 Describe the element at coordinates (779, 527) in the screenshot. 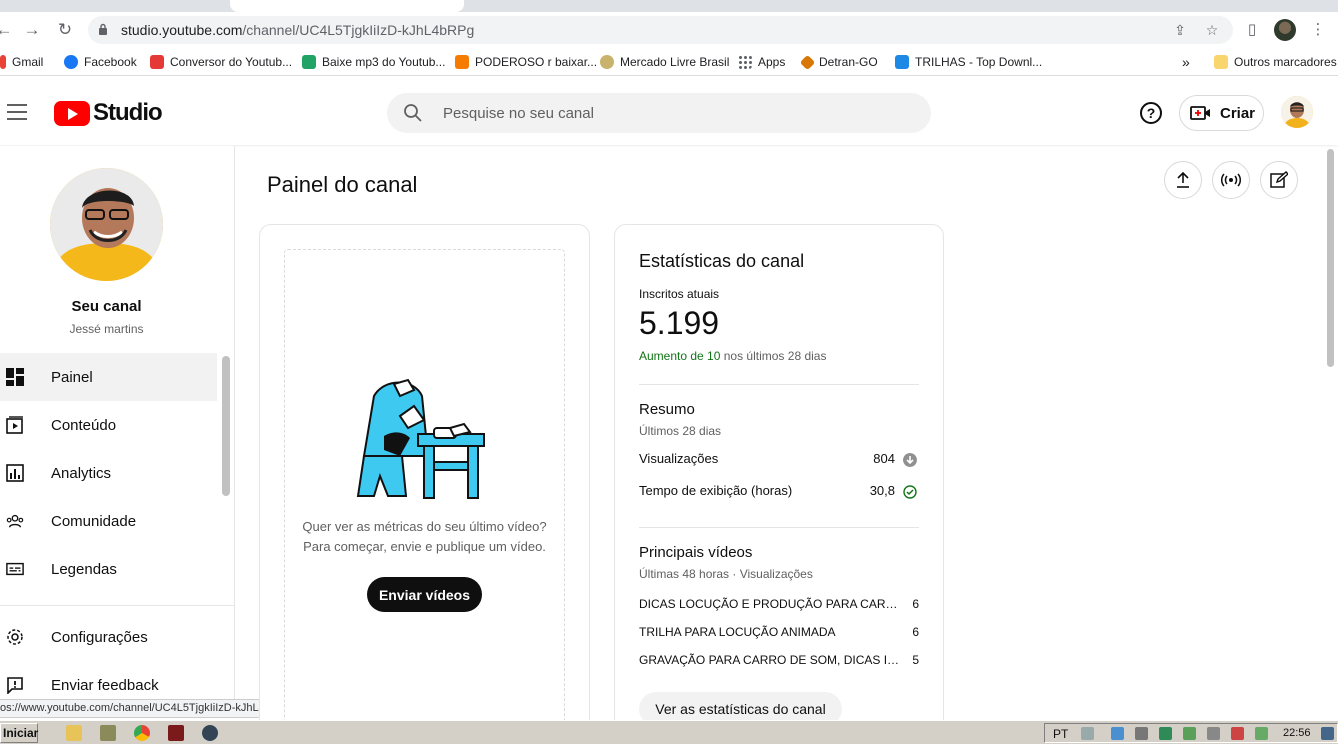

I see `divider` at that location.